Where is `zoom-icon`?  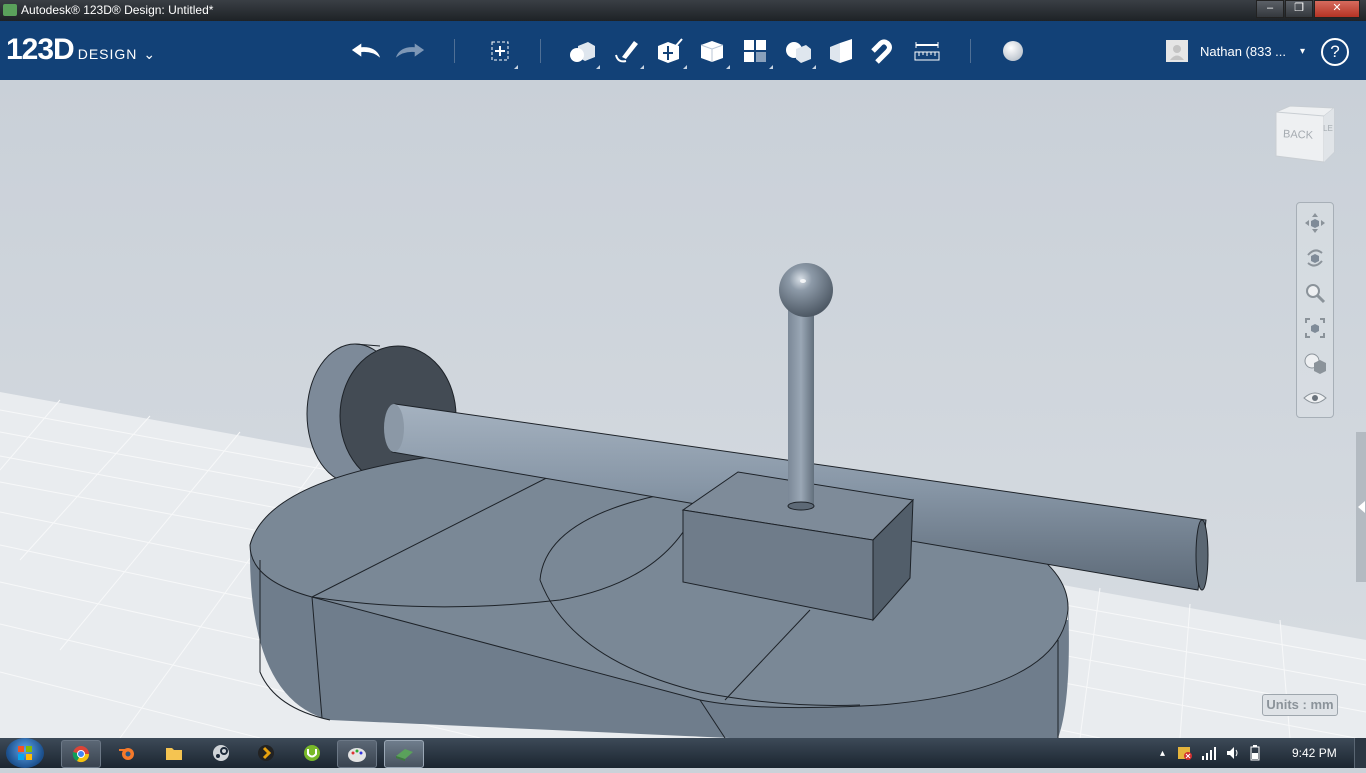
zoom-icon is located at coordinates (1316, 294).